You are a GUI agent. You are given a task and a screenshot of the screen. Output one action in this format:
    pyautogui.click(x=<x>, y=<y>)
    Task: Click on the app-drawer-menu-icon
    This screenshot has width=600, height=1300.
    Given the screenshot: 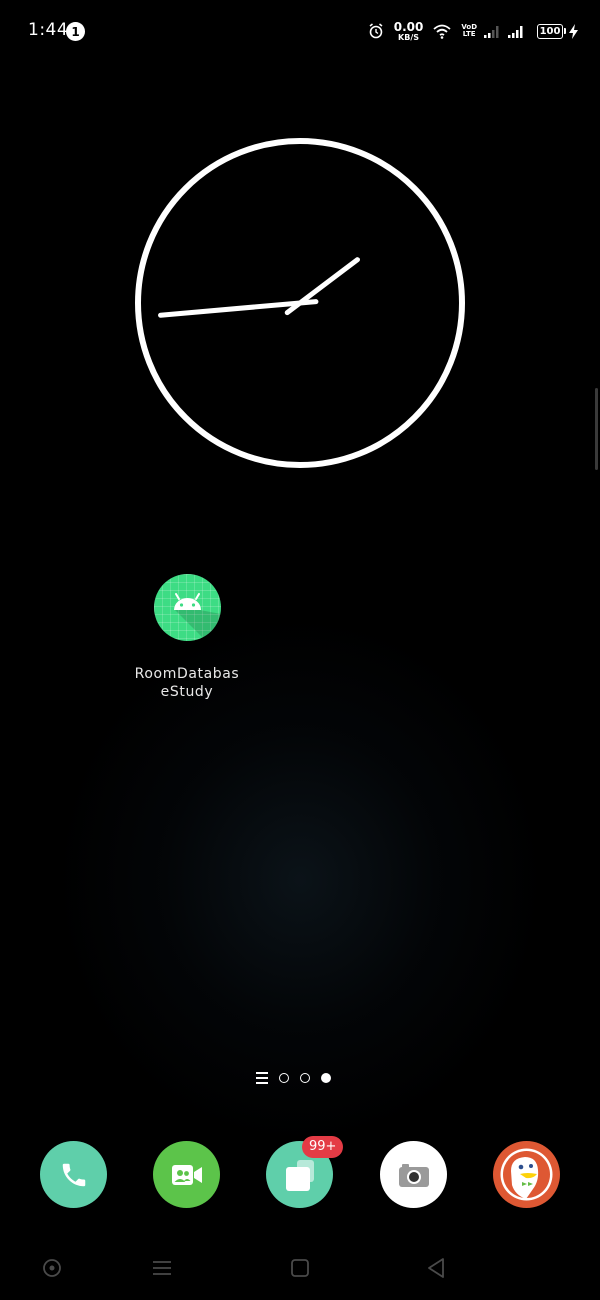 What is the action you would take?
    pyautogui.click(x=262, y=1078)
    